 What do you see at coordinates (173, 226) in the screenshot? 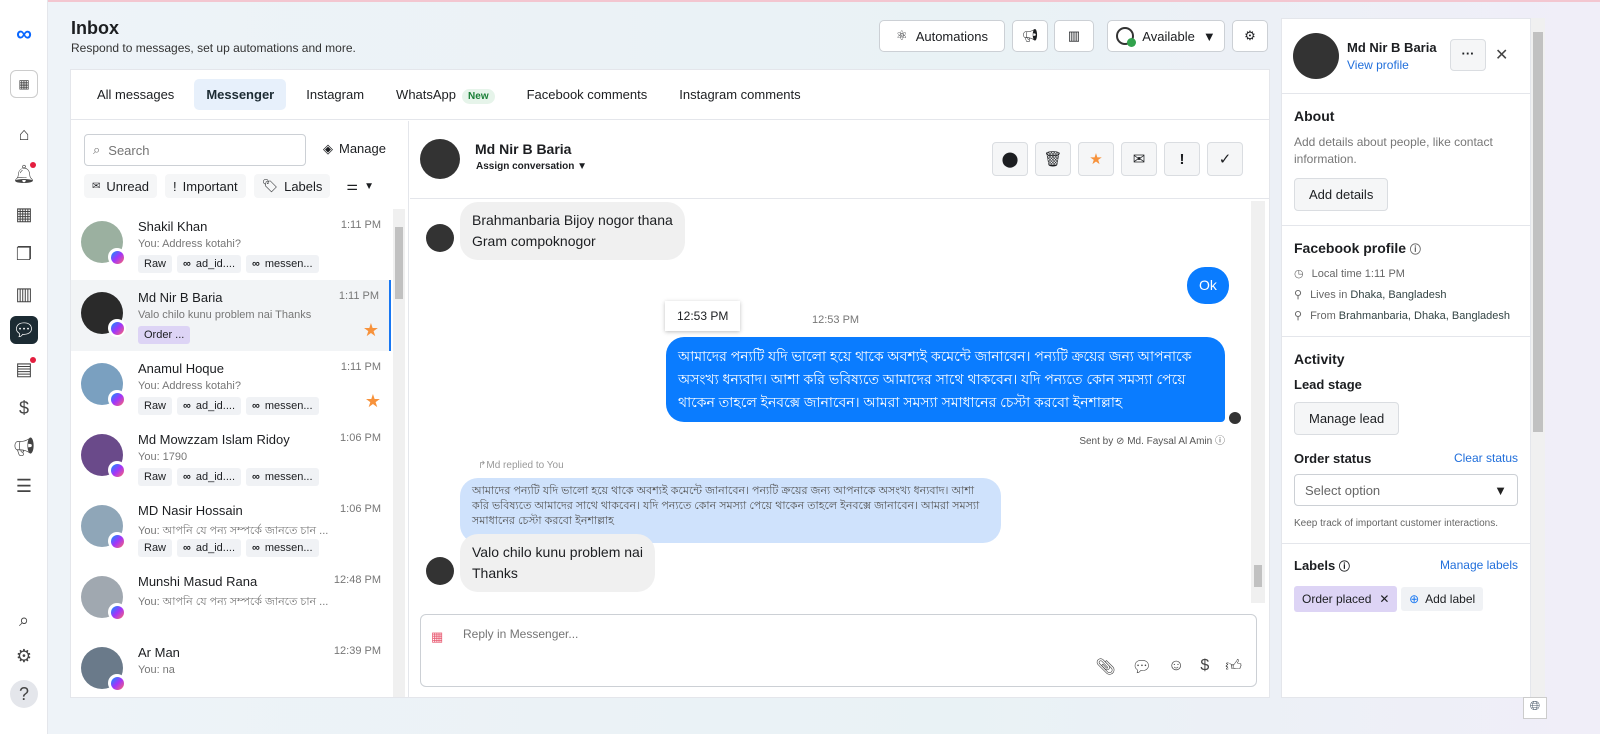
I see `conversation-name: Shakil Khan` at bounding box center [173, 226].